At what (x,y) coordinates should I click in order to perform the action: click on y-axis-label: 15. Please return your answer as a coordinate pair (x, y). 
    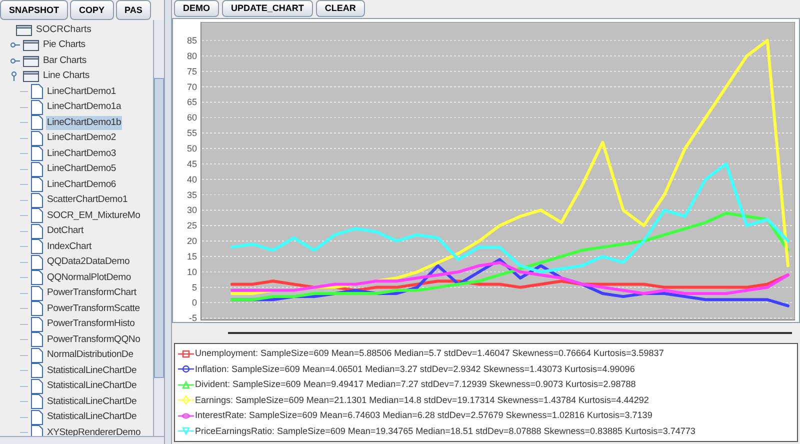
    Looking at the image, I should click on (191, 256).